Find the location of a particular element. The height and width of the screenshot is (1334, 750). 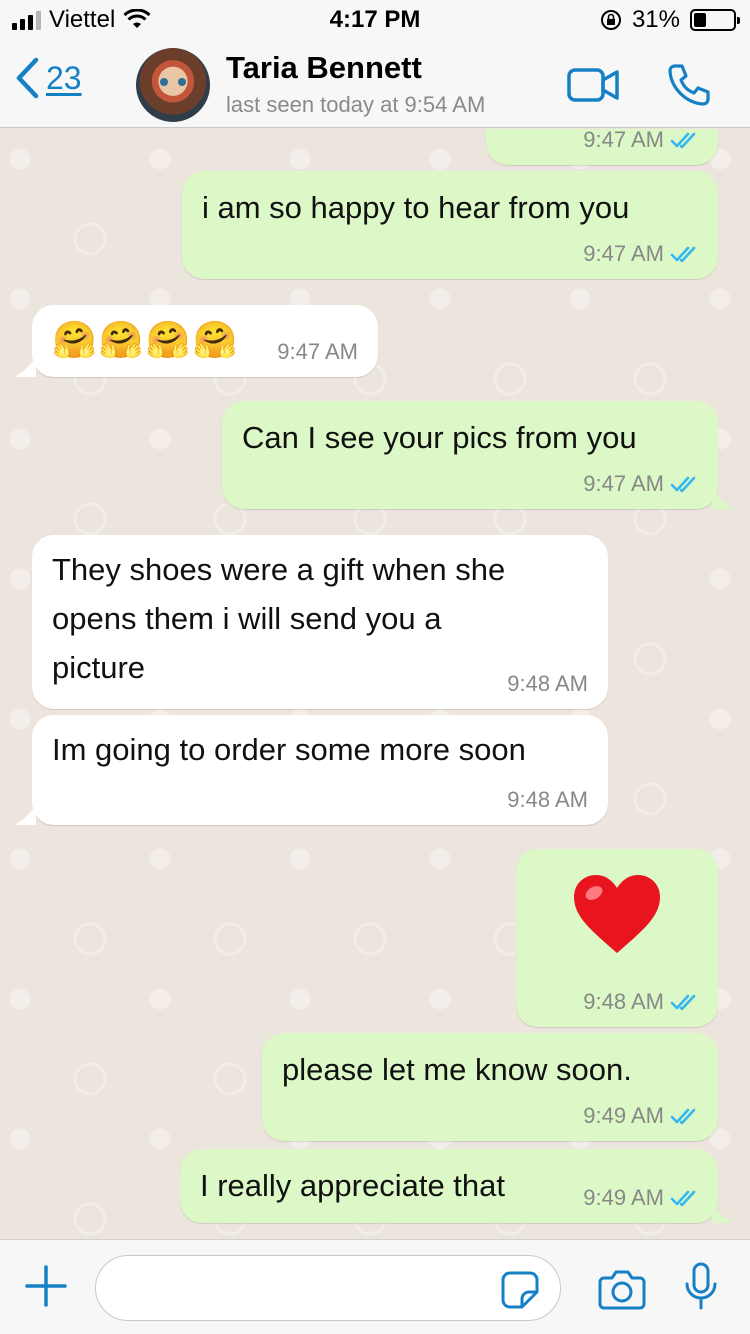

message-text: Im going to order some more soon is located at coordinates (289, 749).